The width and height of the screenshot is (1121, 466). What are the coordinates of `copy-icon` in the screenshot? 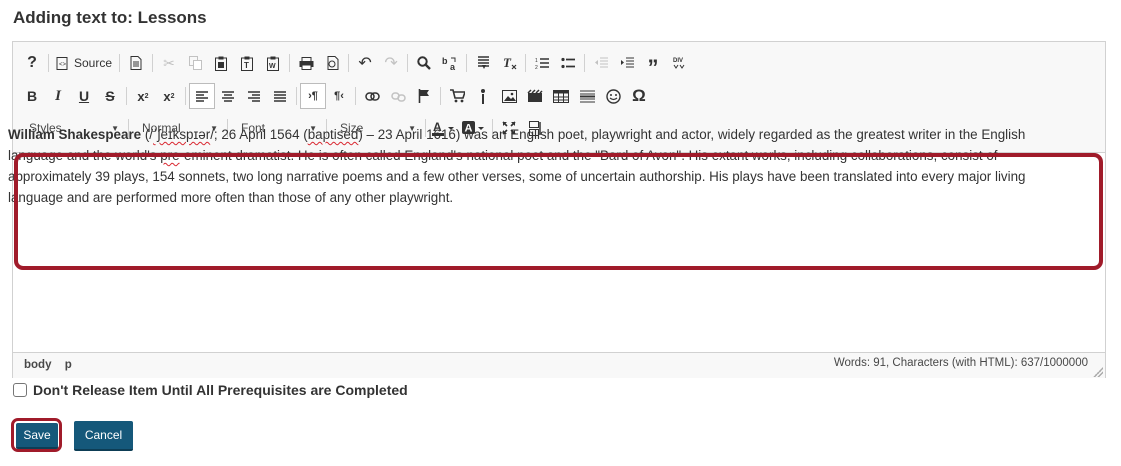 It's located at (195, 63).